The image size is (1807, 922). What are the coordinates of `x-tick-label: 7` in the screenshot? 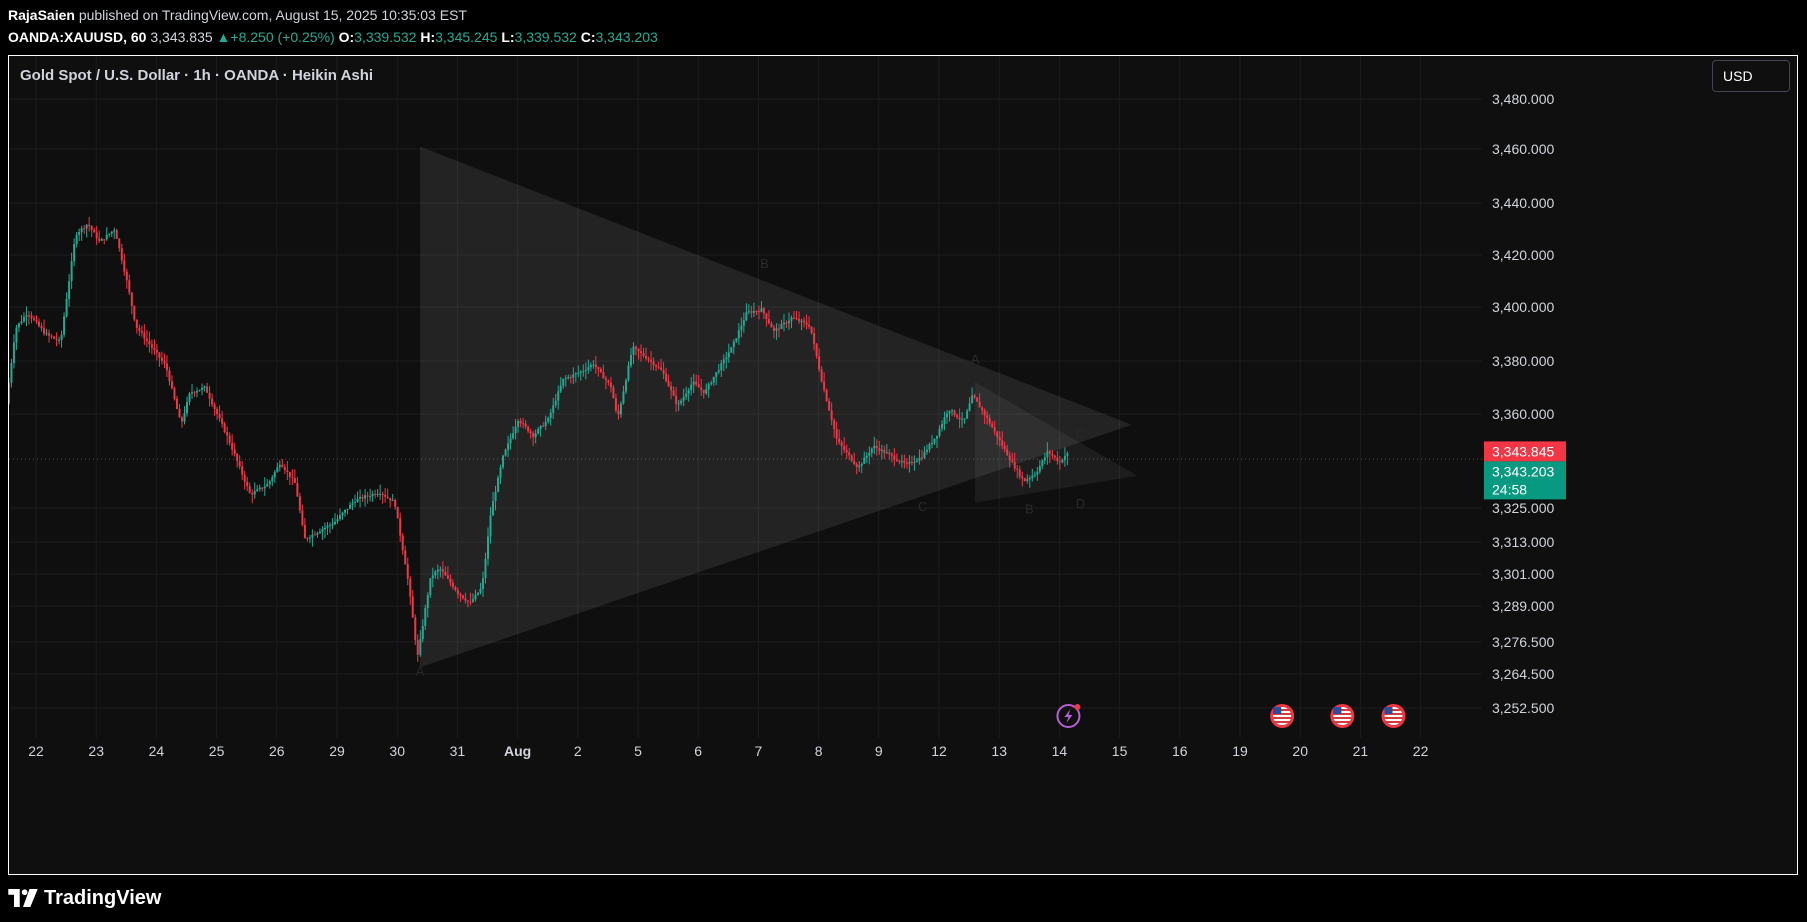 It's located at (759, 751).